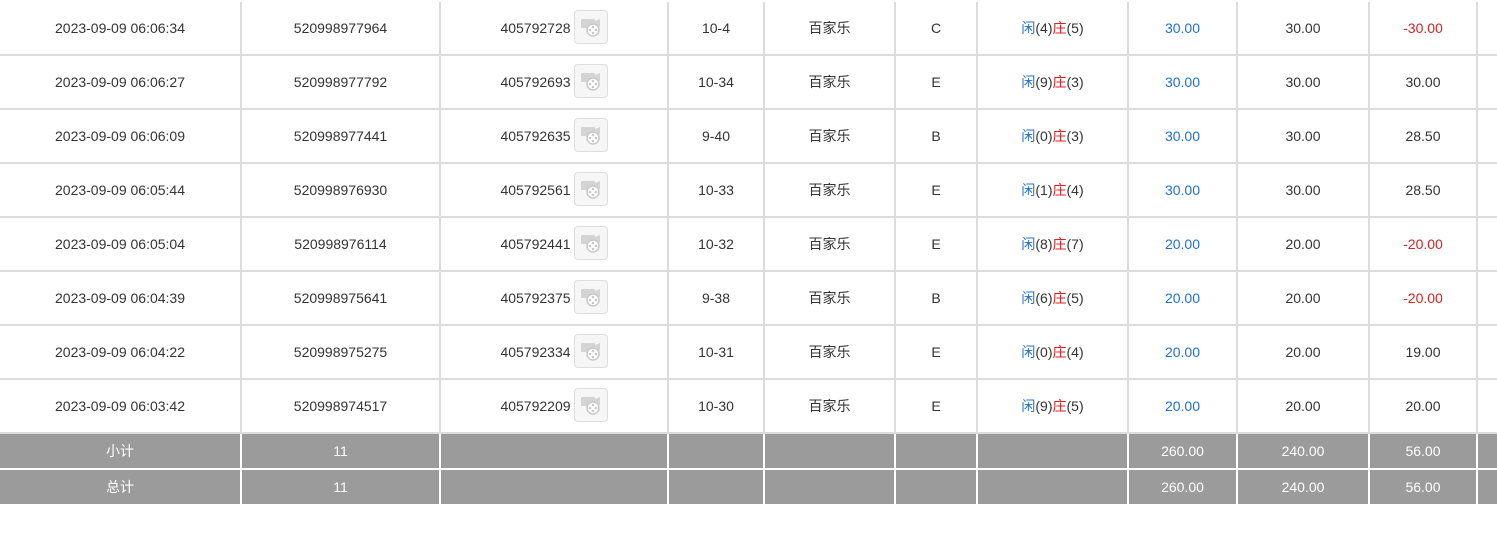 The height and width of the screenshot is (550, 1497). Describe the element at coordinates (535, 136) in the screenshot. I see `round-id: 405792635` at that location.